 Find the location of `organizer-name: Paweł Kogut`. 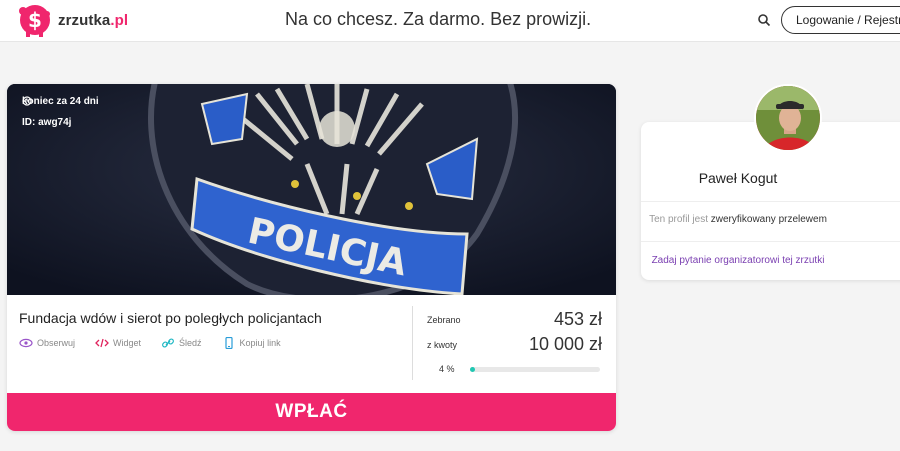

organizer-name: Paweł Kogut is located at coordinates (738, 178).